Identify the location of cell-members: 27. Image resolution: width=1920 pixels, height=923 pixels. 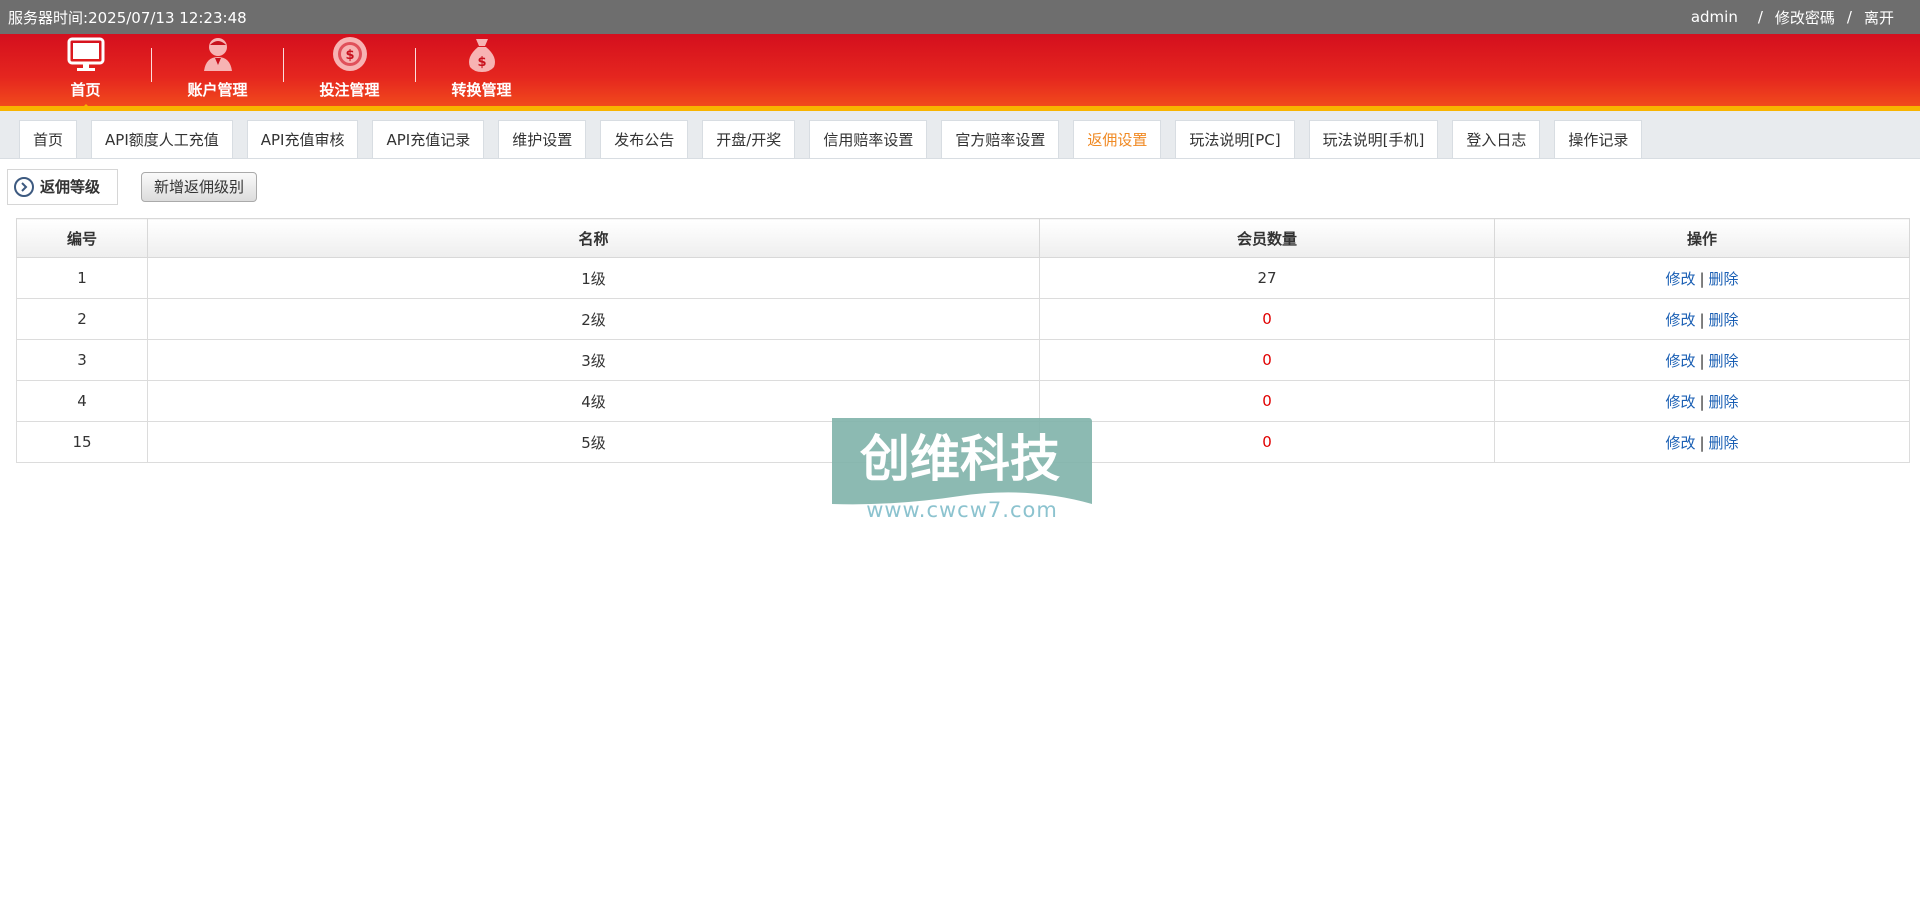
(1267, 278).